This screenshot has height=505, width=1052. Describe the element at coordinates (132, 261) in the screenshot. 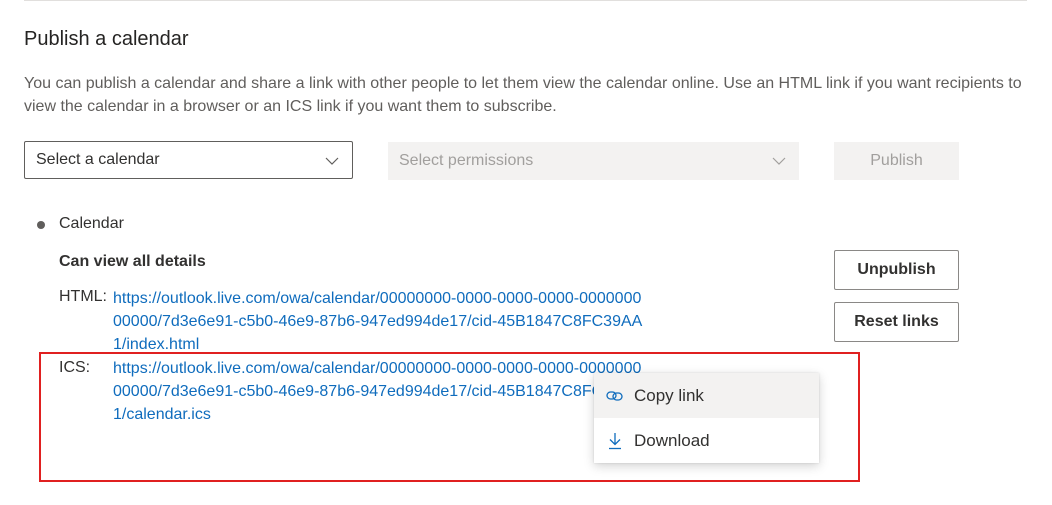

I see `permission-level: Can view all details` at that location.